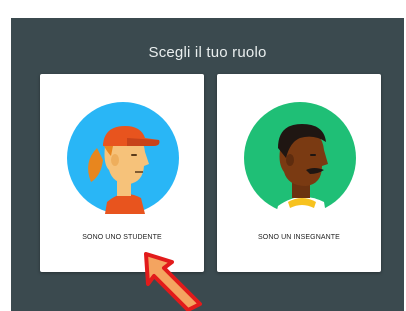 The image size is (406, 311). Describe the element at coordinates (123, 158) in the screenshot. I see `student-avatar-icon` at that location.